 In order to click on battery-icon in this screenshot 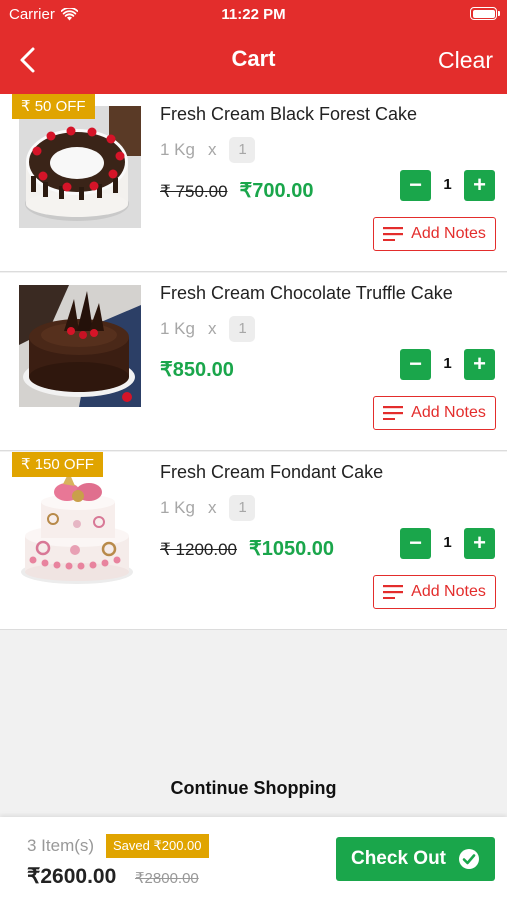, I will do `click(485, 13)`.